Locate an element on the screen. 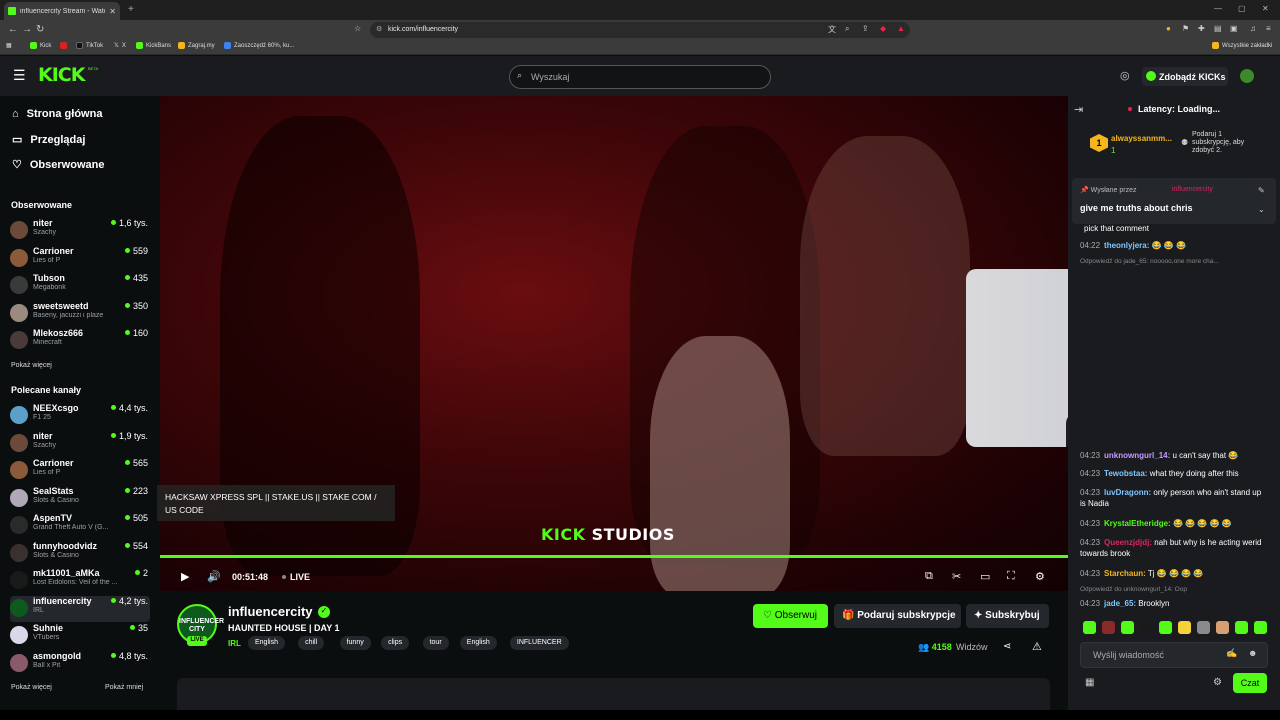 Image resolution: width=1280 pixels, height=720 pixels. nav-home: ⌂ Strona główna is located at coordinates (57, 114).